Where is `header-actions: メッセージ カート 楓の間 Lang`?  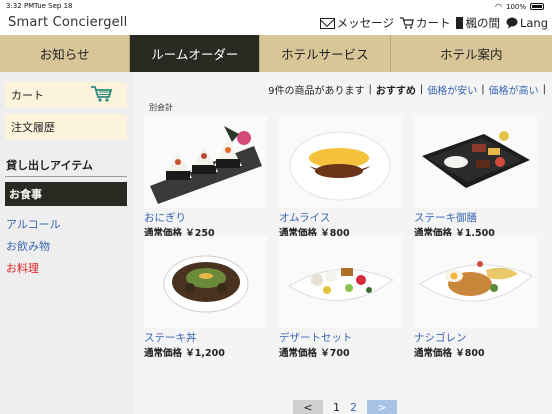
header-actions: メッセージ カート 楓の間 Lang is located at coordinates (433, 23).